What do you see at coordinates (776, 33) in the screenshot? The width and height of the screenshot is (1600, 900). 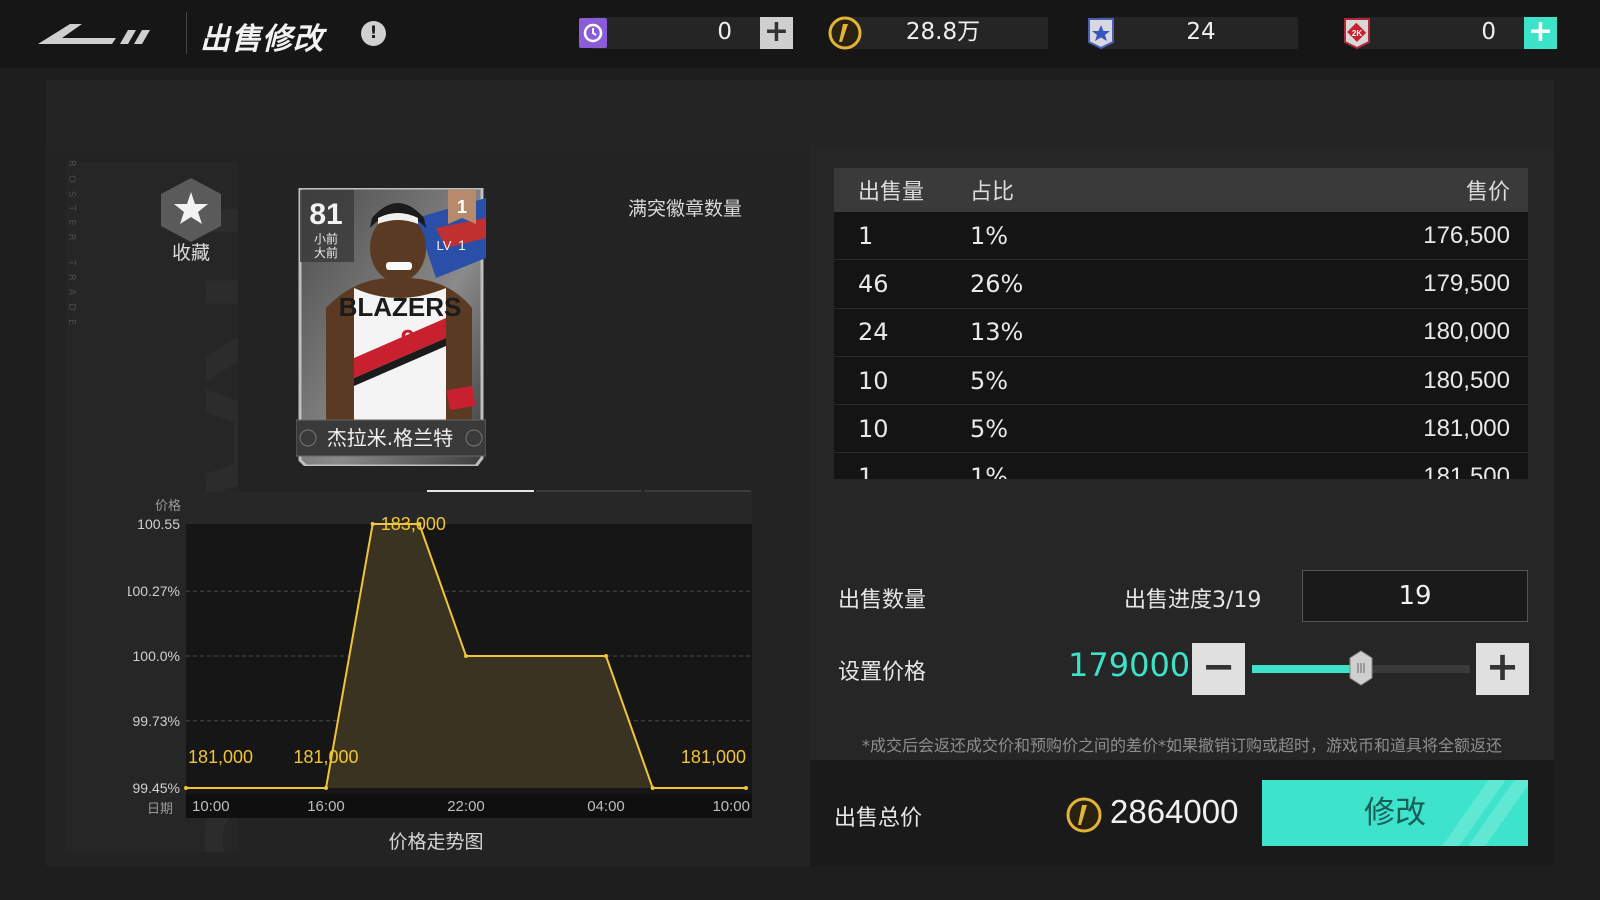 I see `add-ticket-button: +` at bounding box center [776, 33].